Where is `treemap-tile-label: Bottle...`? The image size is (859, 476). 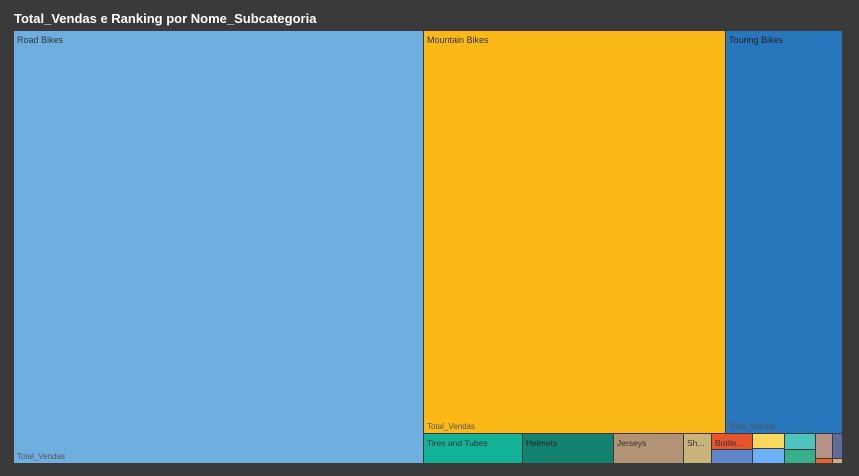 treemap-tile-label: Bottle... is located at coordinates (729, 443).